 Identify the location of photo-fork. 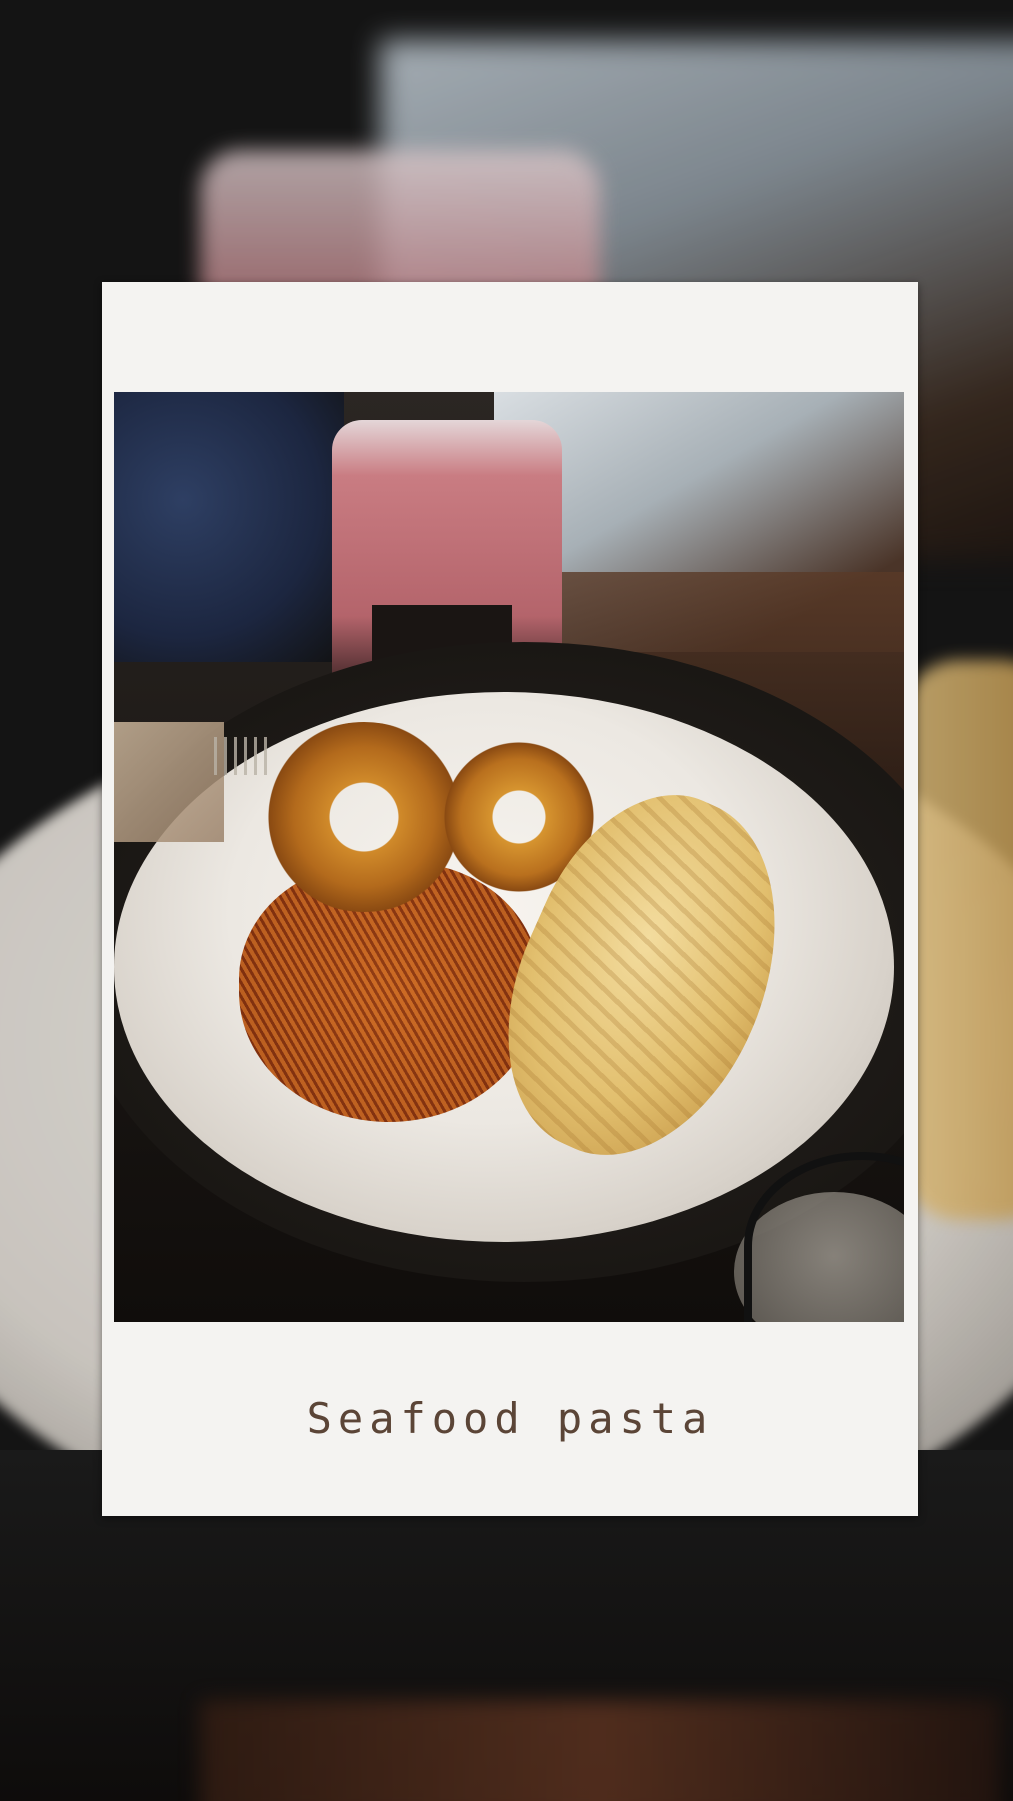
(244, 756).